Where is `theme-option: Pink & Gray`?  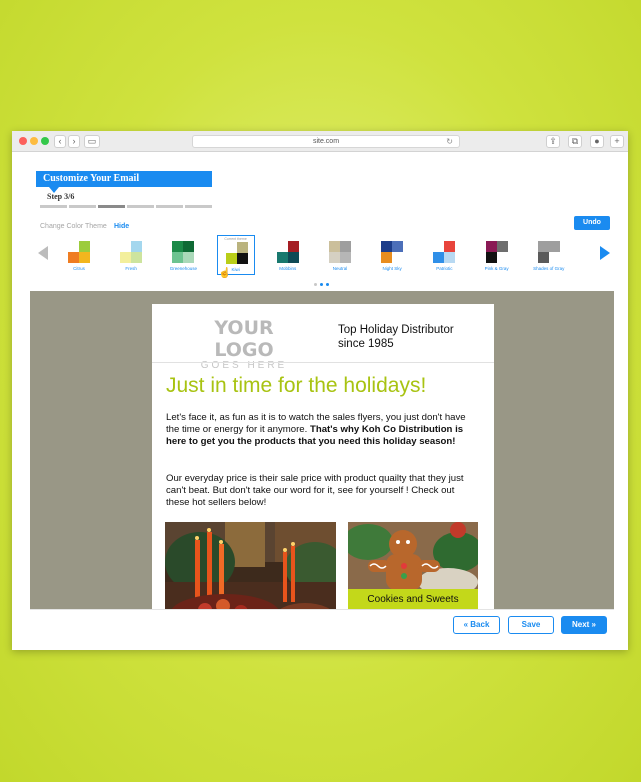
theme-option: Pink & Gray is located at coordinates (497, 255).